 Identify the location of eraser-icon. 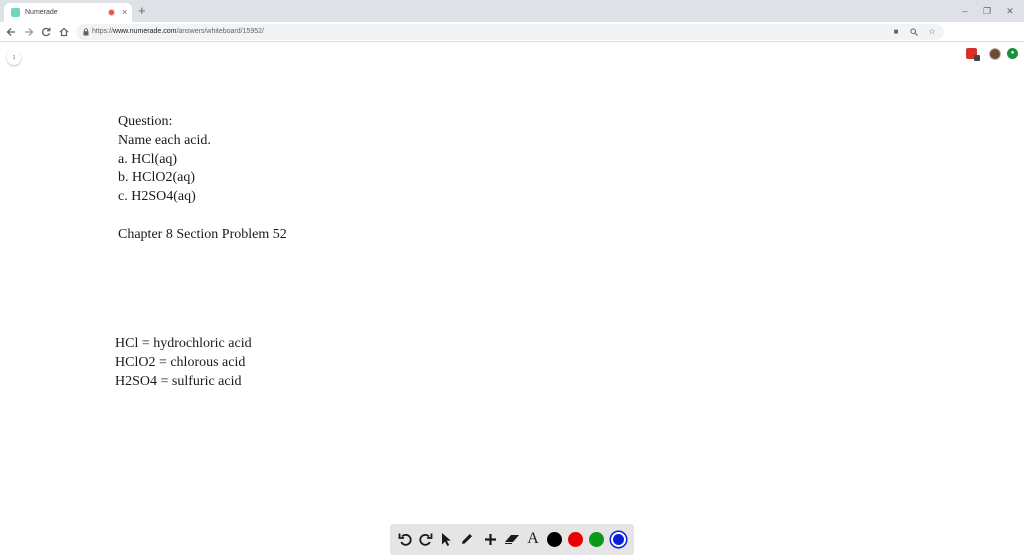
(512, 539).